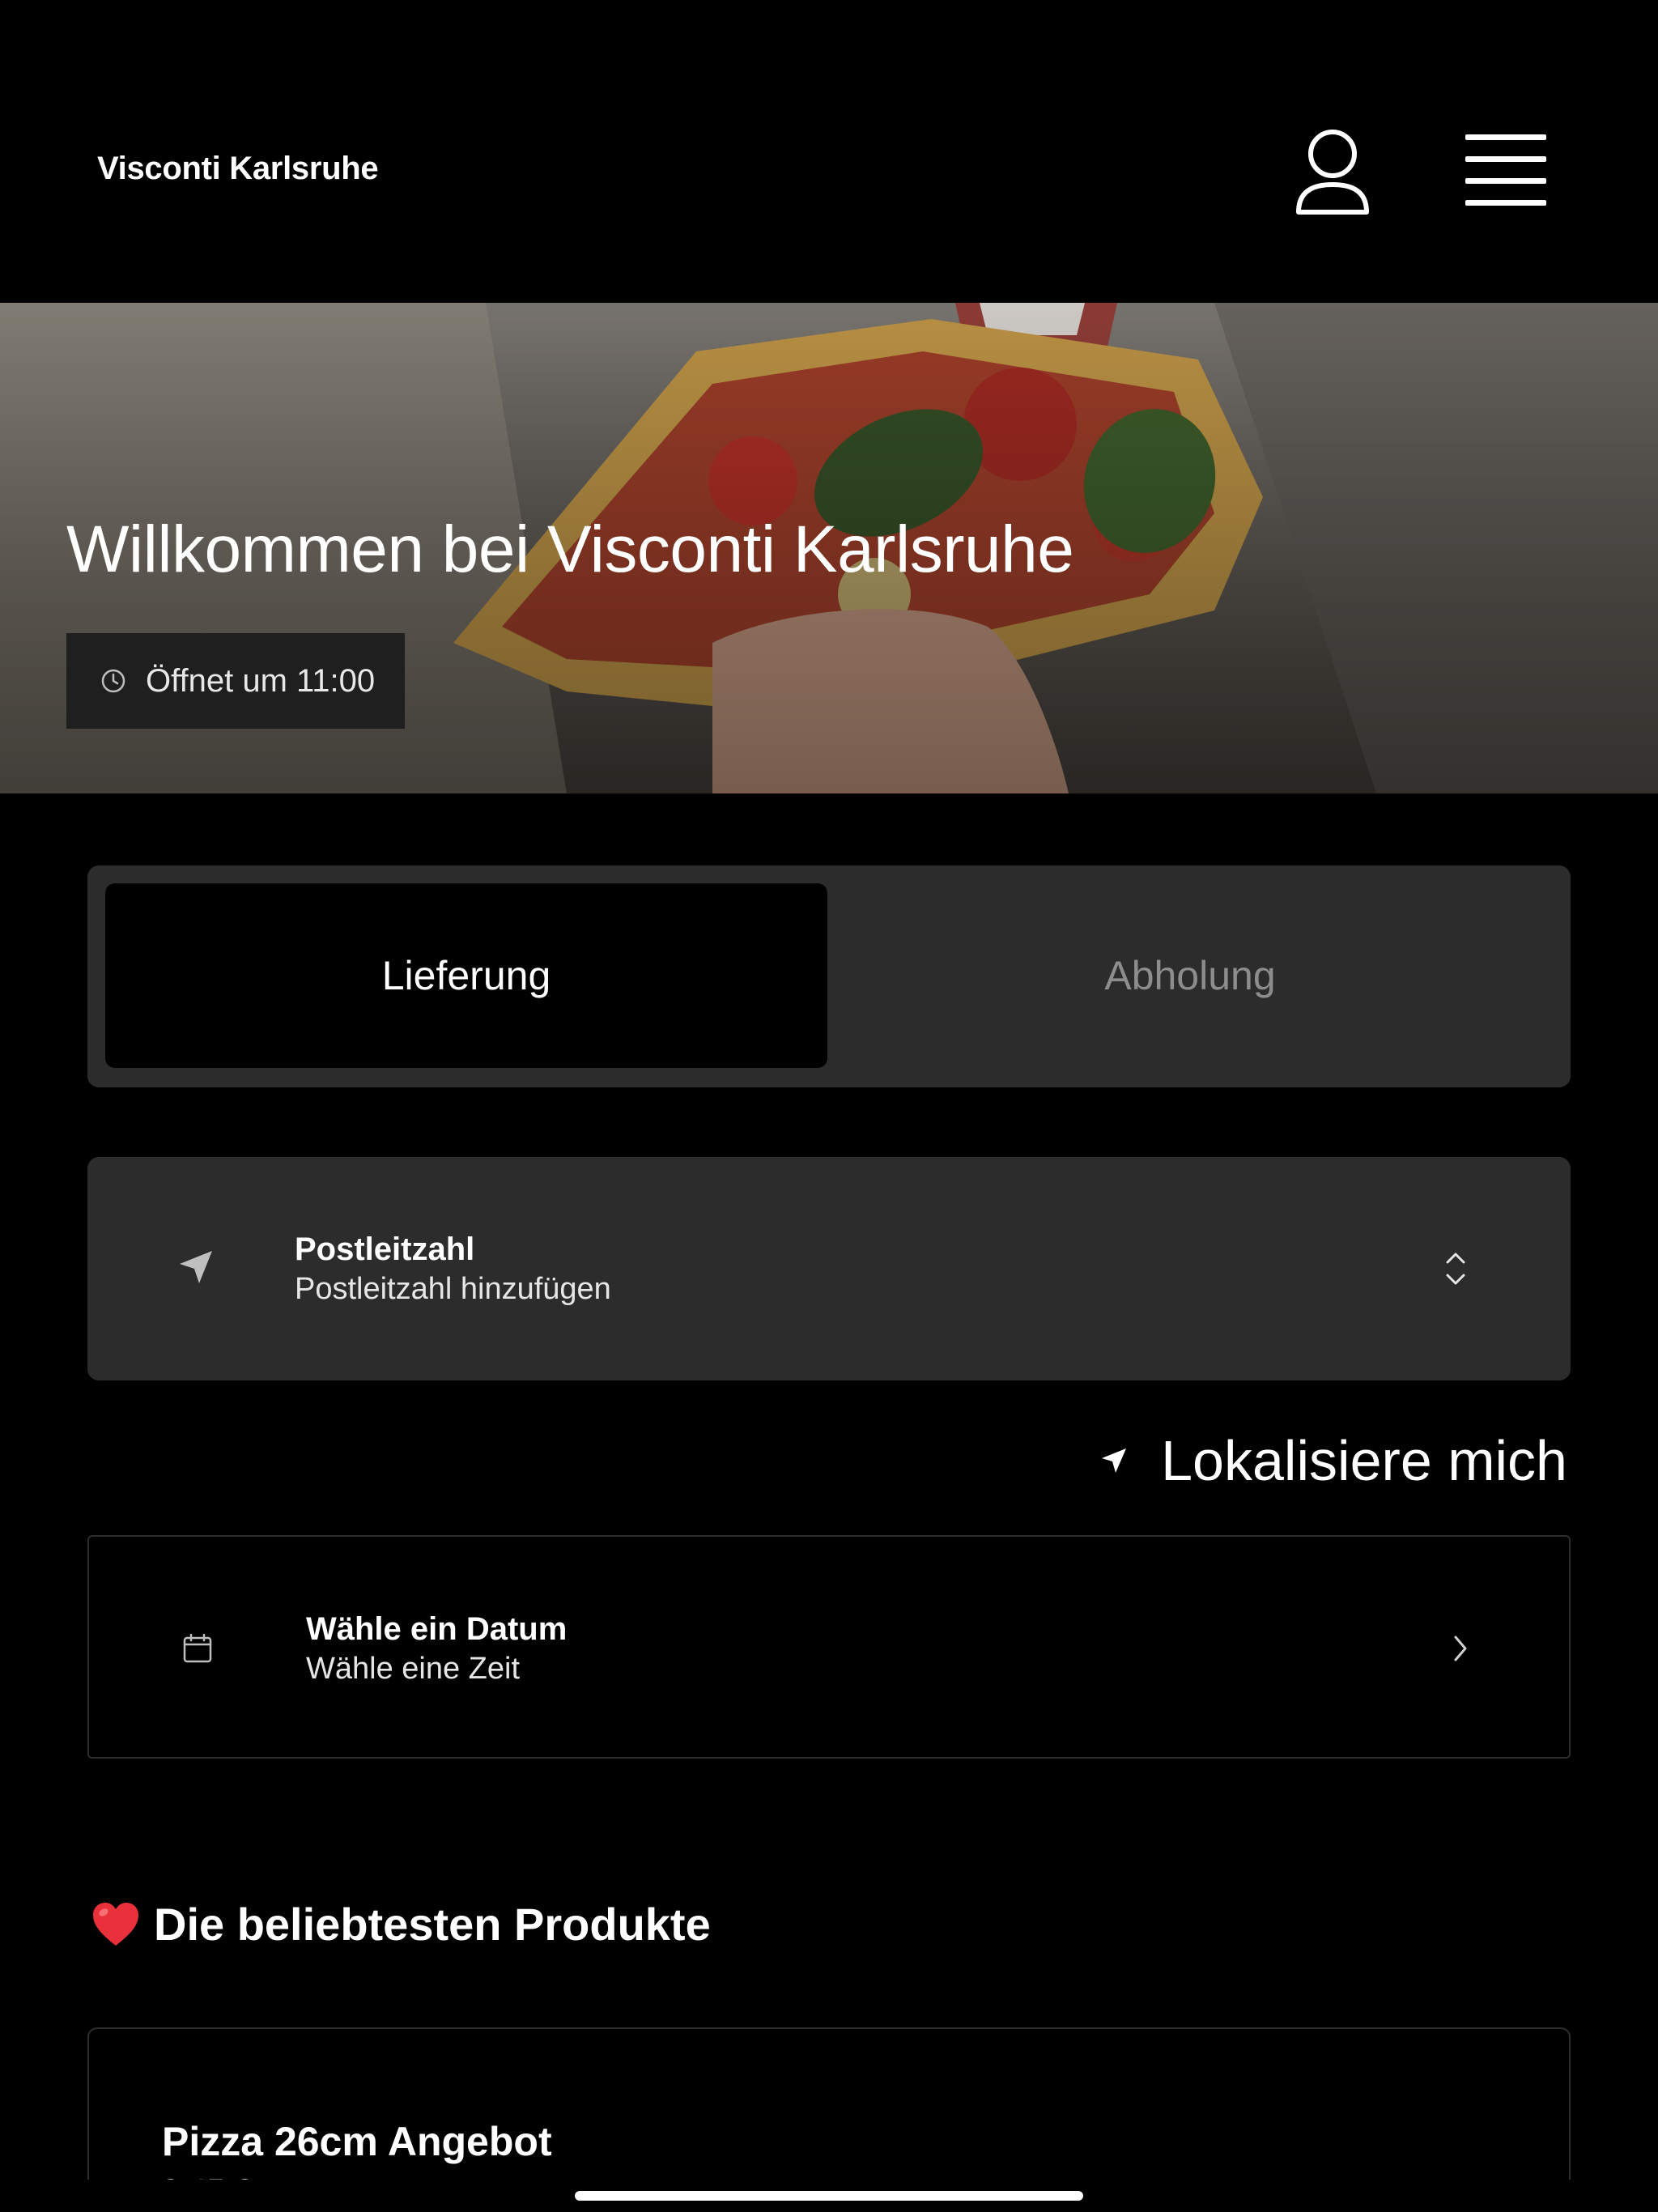 The width and height of the screenshot is (1658, 2212). What do you see at coordinates (115, 1924) in the screenshot?
I see `heart-icon` at bounding box center [115, 1924].